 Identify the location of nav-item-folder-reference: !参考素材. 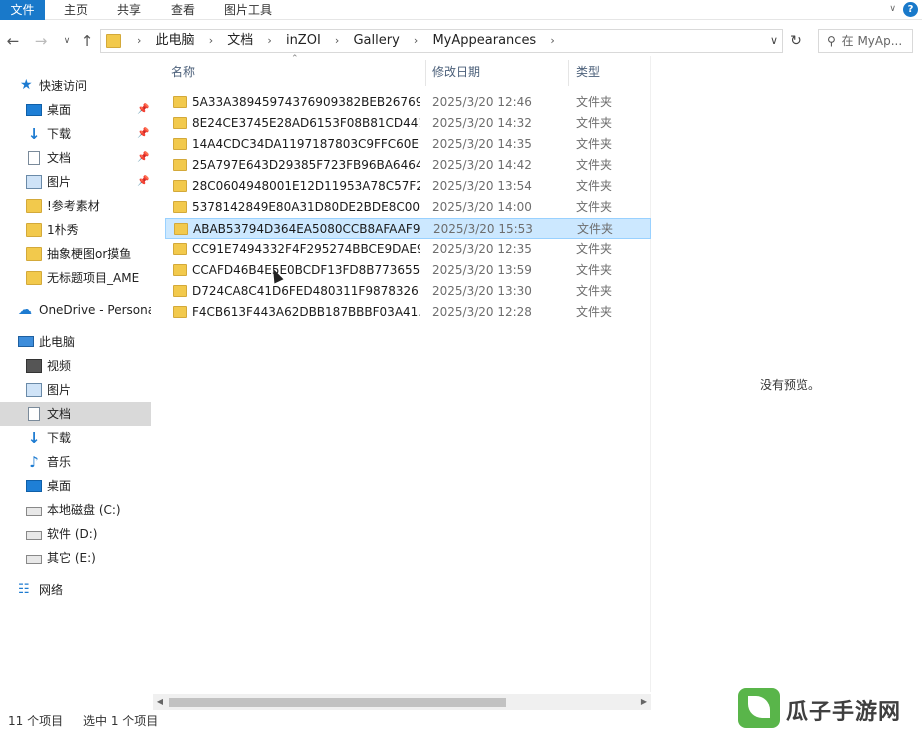
(75, 206).